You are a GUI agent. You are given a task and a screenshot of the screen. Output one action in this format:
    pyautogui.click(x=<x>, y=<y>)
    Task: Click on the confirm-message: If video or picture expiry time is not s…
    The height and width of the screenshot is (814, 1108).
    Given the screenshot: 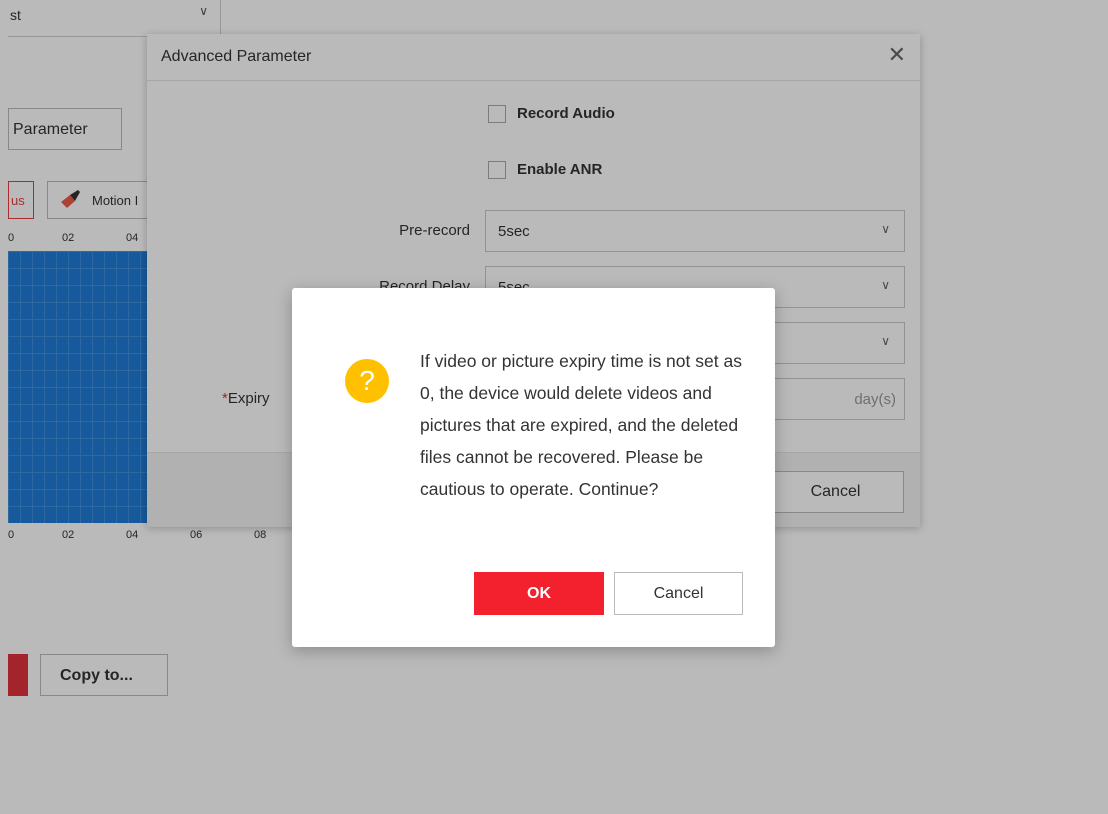 What is the action you would take?
    pyautogui.click(x=581, y=425)
    